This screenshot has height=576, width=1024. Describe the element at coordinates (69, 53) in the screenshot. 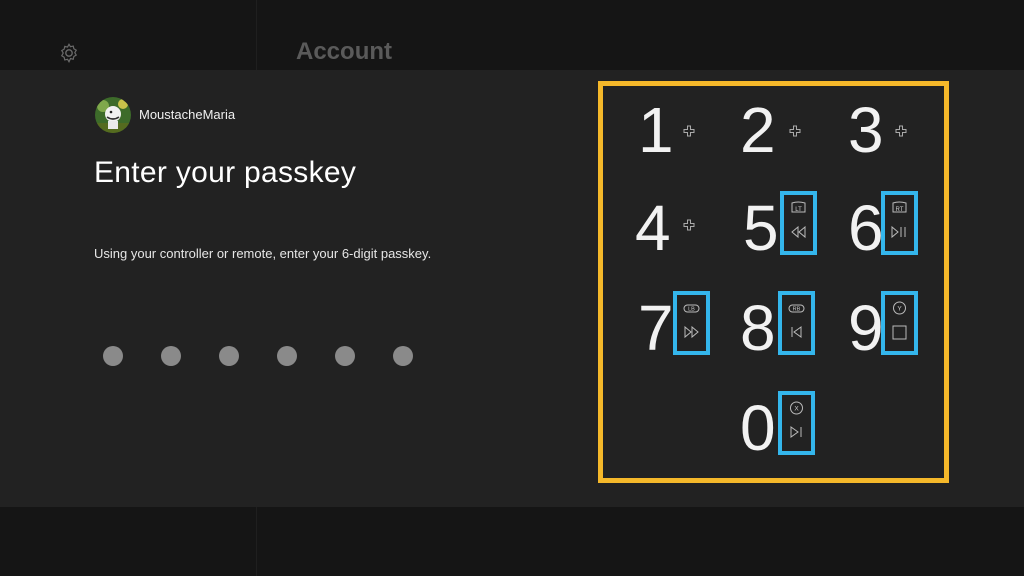

I see `gear-icon` at that location.